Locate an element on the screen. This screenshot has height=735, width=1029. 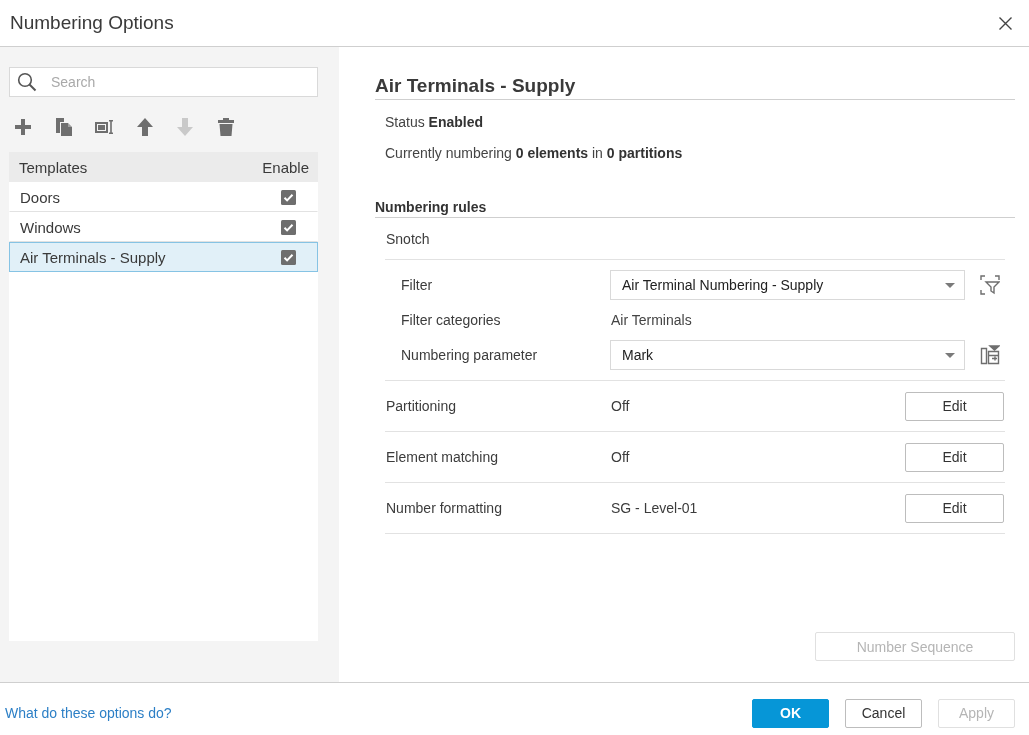
search-icon is located at coordinates (27, 82).